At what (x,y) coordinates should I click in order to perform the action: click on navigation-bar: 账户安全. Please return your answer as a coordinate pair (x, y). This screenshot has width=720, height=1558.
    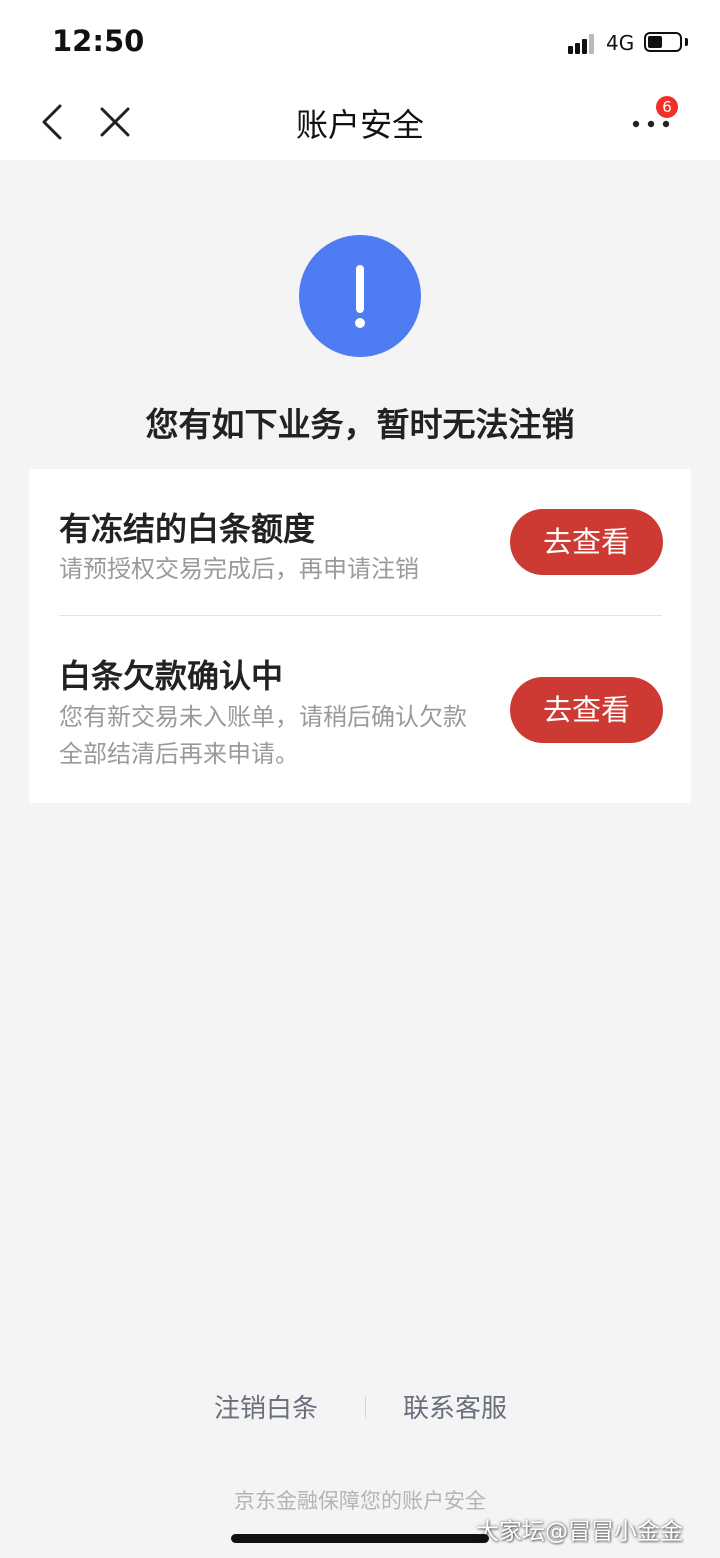
    Looking at the image, I should click on (360, 120).